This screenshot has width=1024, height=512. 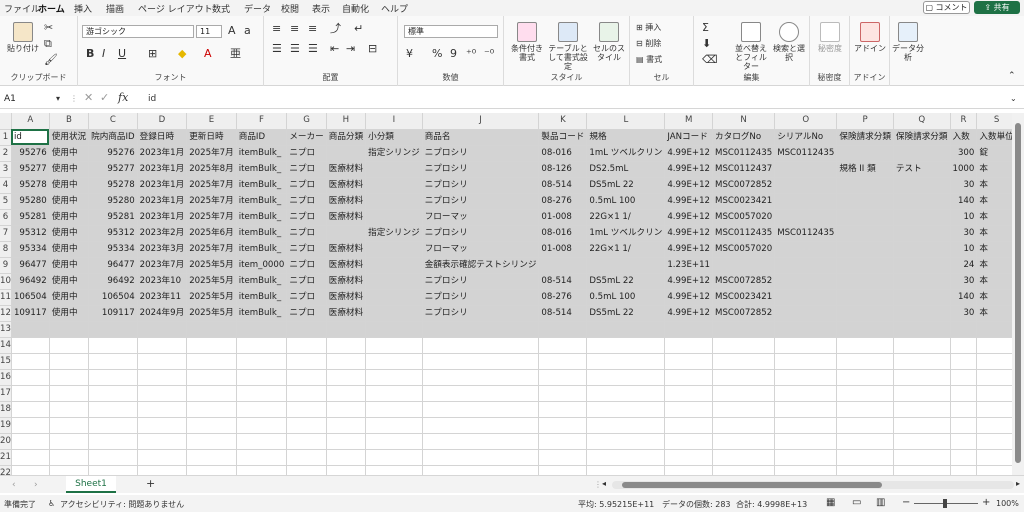 What do you see at coordinates (69, 153) in the screenshot?
I see `cell: 使用中` at bounding box center [69, 153].